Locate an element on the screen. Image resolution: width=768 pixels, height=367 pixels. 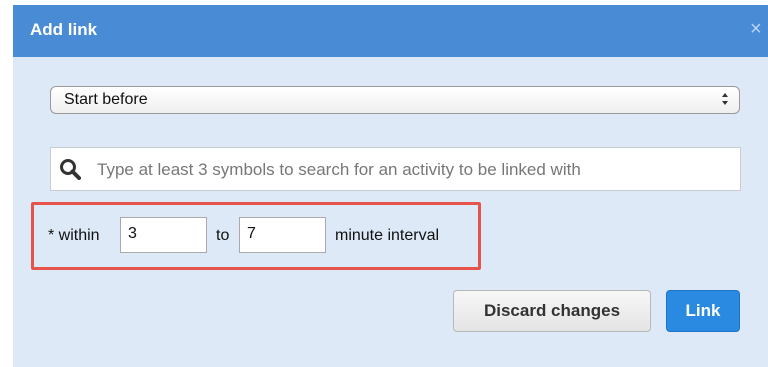
dialog-title: Add link is located at coordinates (64, 29).